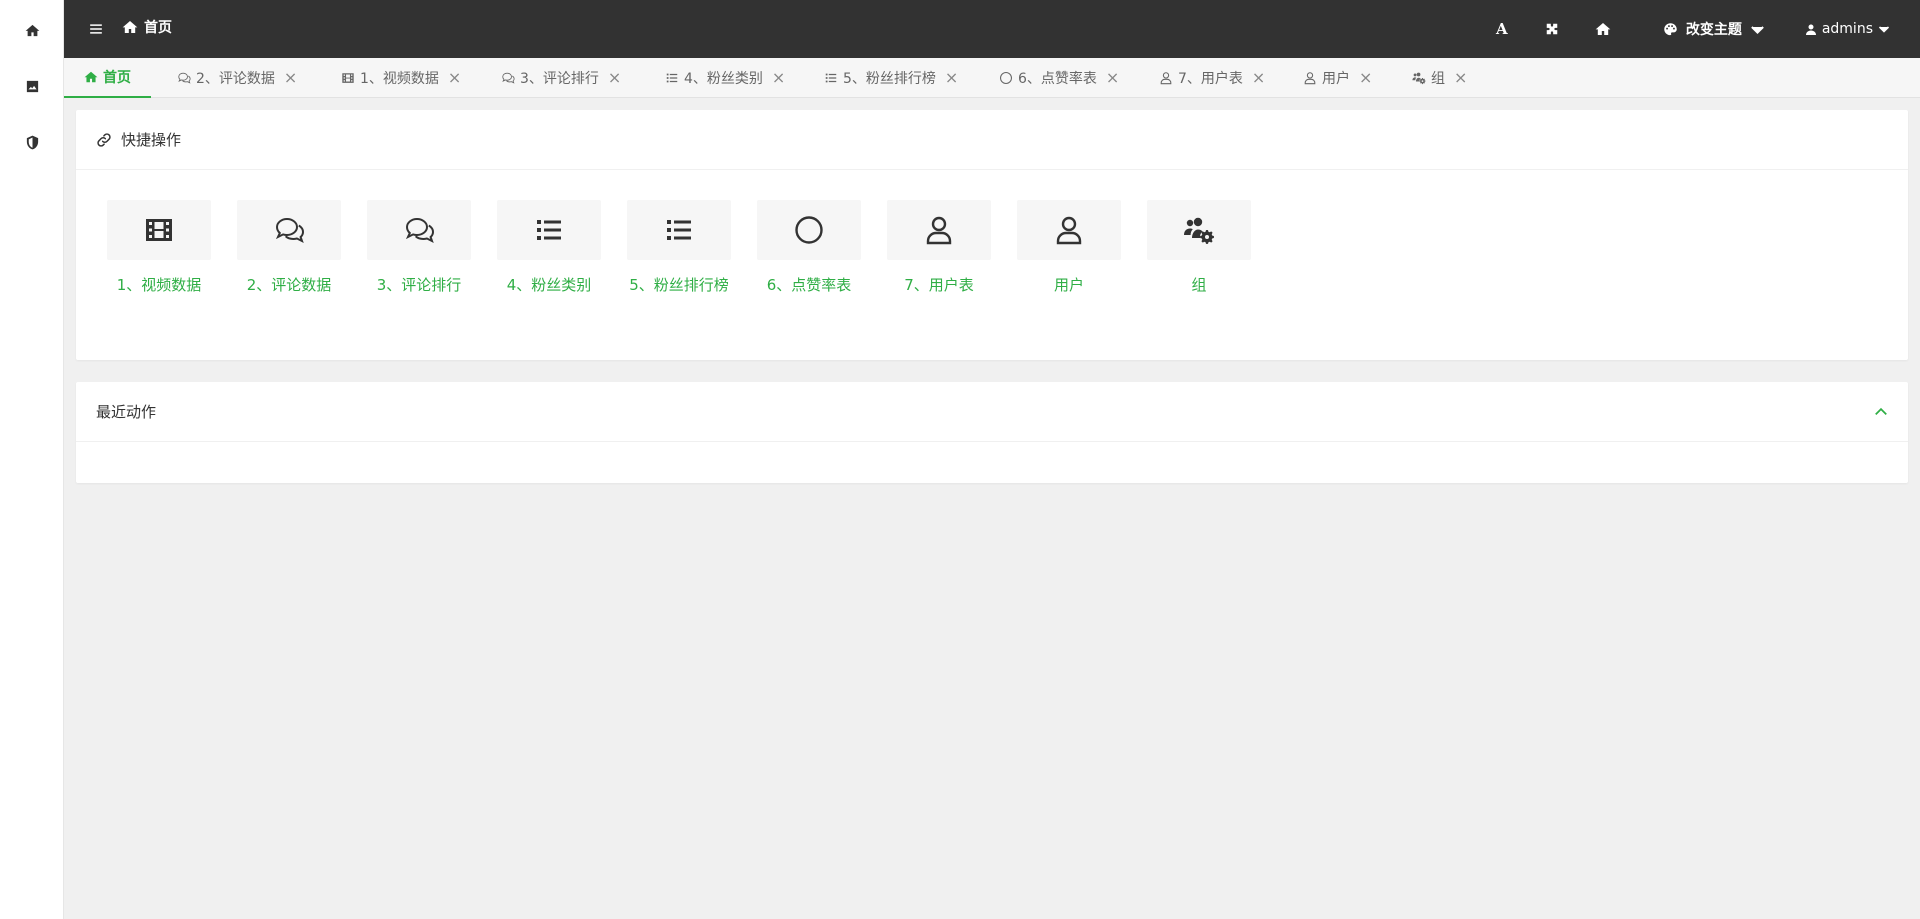  Describe the element at coordinates (1059, 78) in the screenshot. I see `tab-like-rate: 6、点赞率表 ×` at that location.